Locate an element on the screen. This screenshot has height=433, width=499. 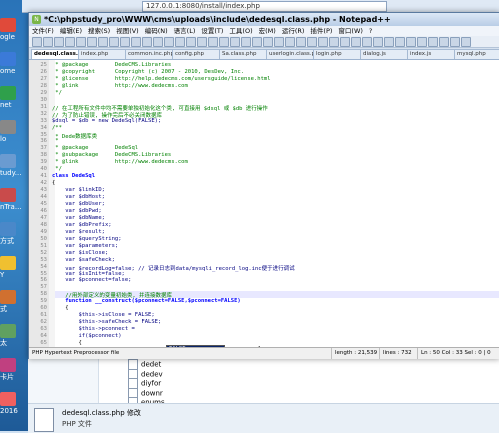
code-line: var $result; is located at coordinates (78, 232).